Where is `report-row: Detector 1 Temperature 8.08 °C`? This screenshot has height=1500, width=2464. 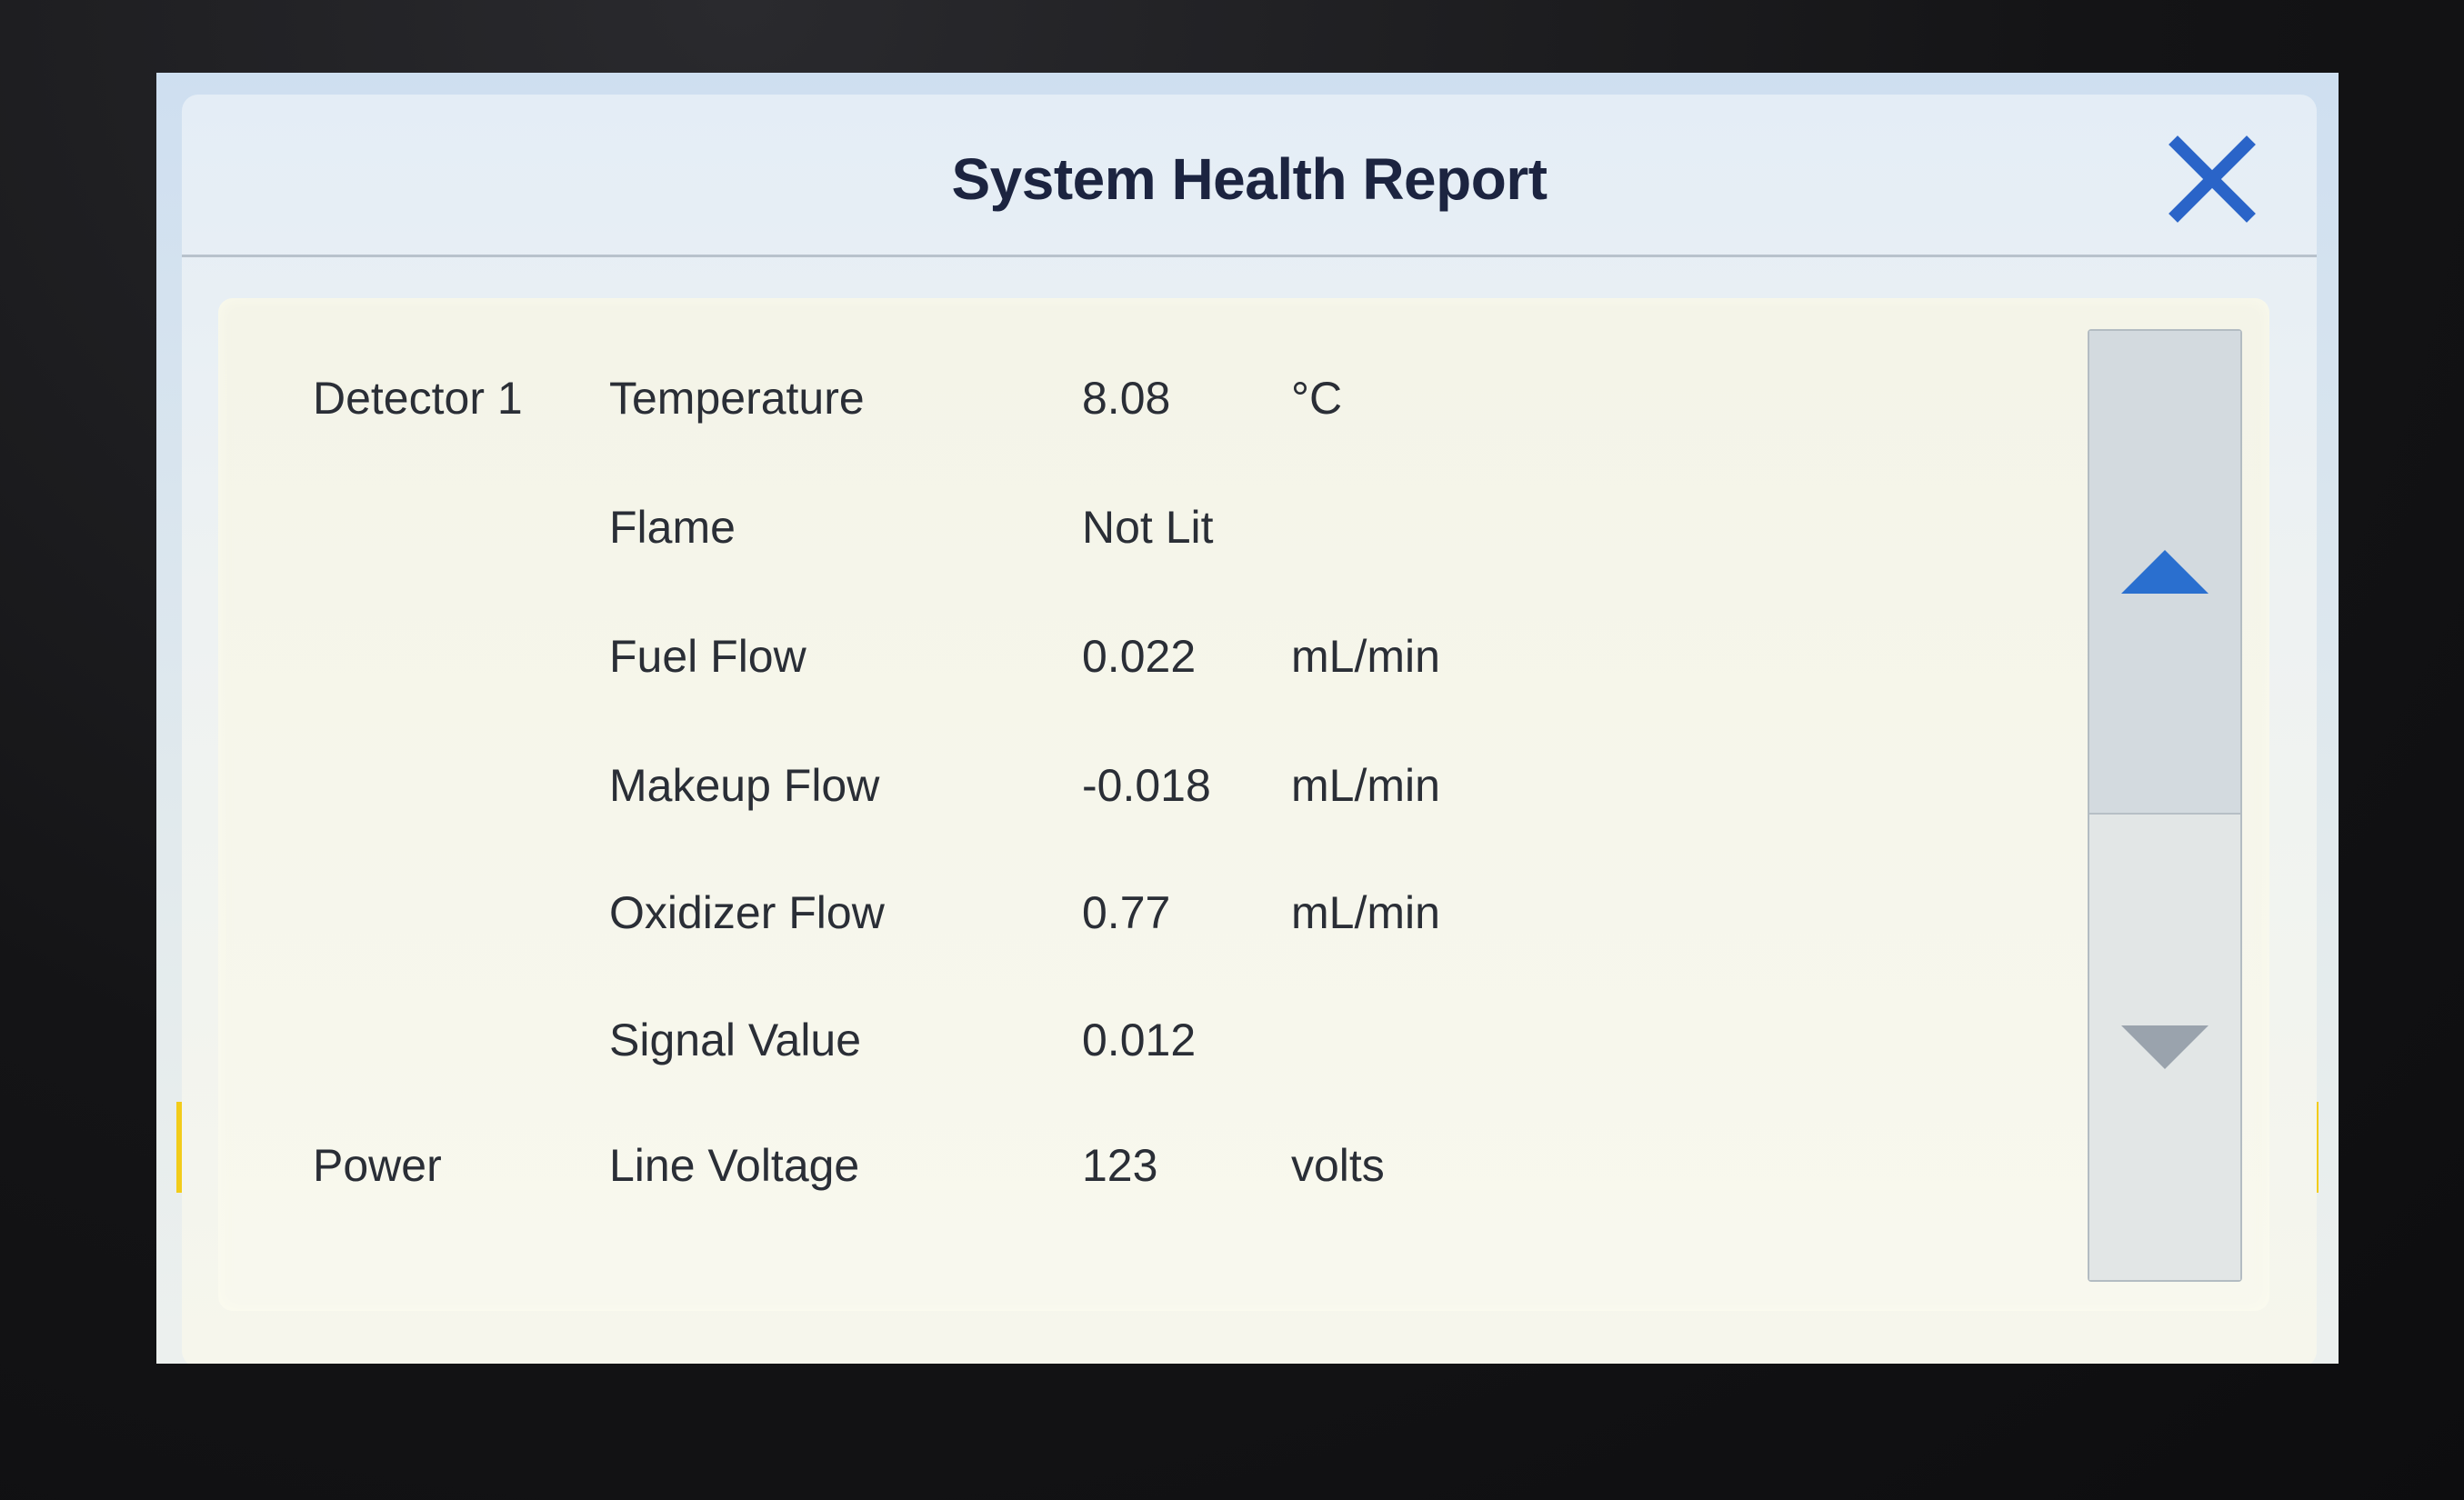 report-row: Detector 1 Temperature 8.08 °C is located at coordinates (1128, 398).